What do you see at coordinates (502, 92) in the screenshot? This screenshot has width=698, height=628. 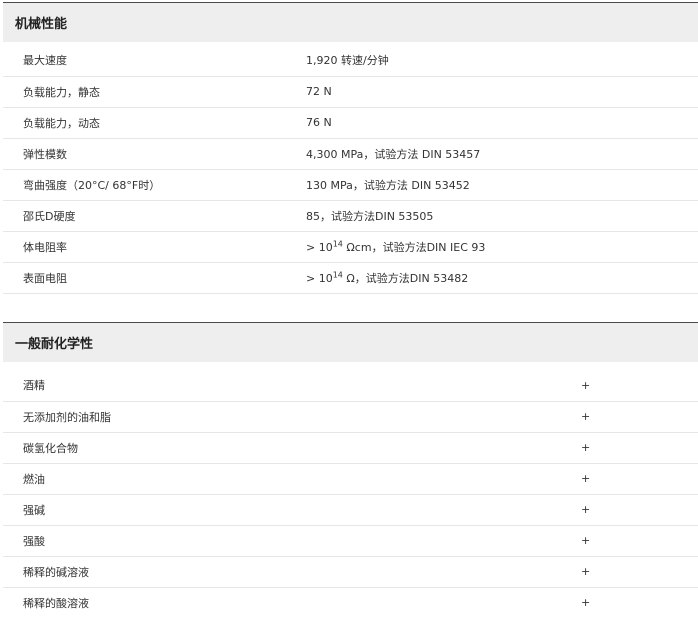 I see `row-value: 72 N` at bounding box center [502, 92].